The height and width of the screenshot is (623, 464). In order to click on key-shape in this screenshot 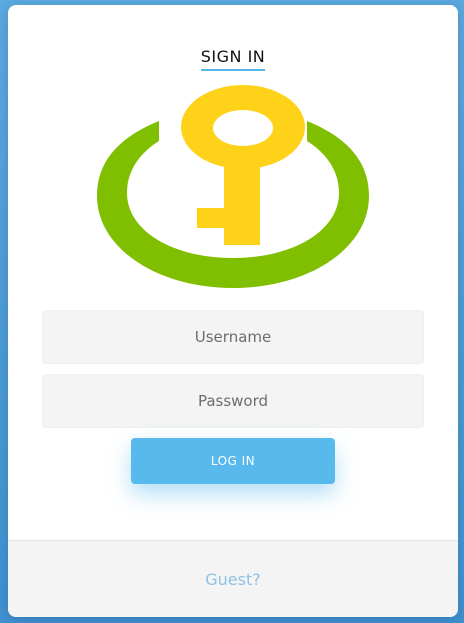, I will do `click(243, 165)`.